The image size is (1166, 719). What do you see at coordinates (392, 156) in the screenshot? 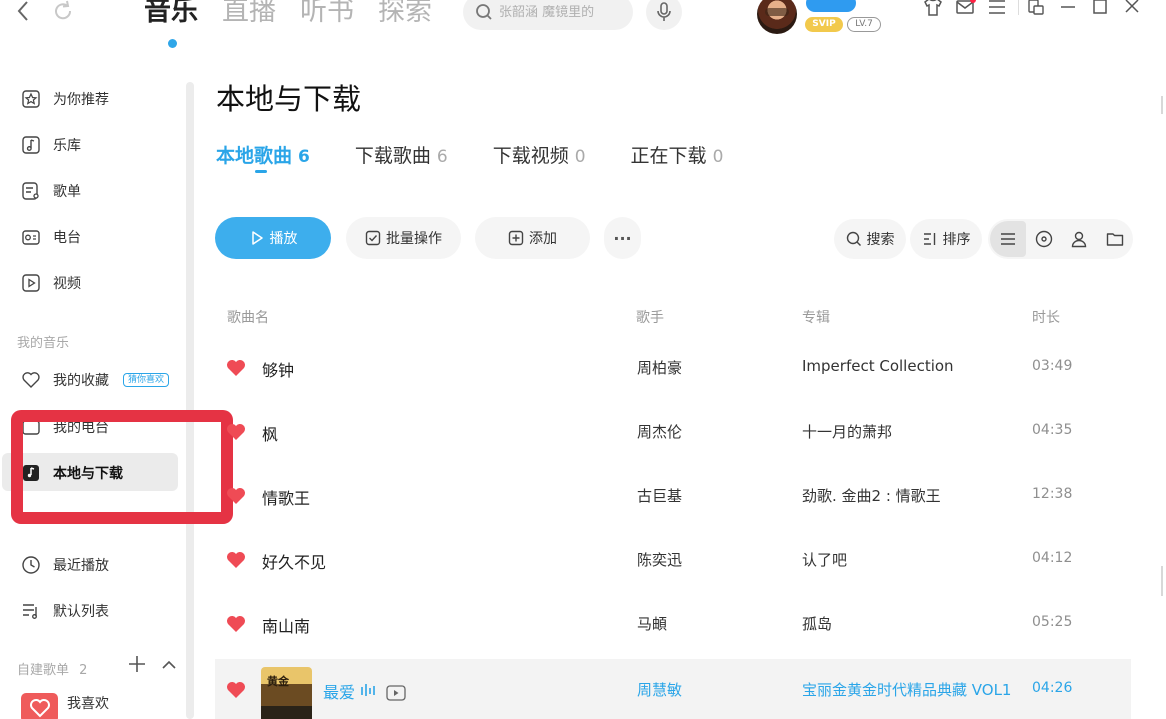
I see `tab-label: 下载歌曲` at bounding box center [392, 156].